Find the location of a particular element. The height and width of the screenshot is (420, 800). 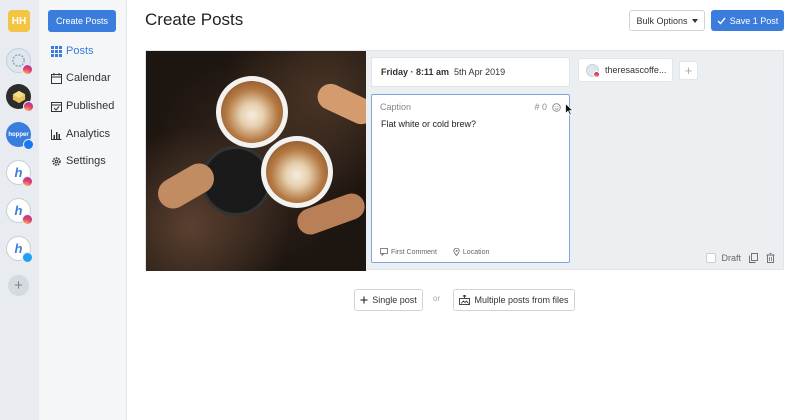

single-post-button: Single post is located at coordinates (388, 300).